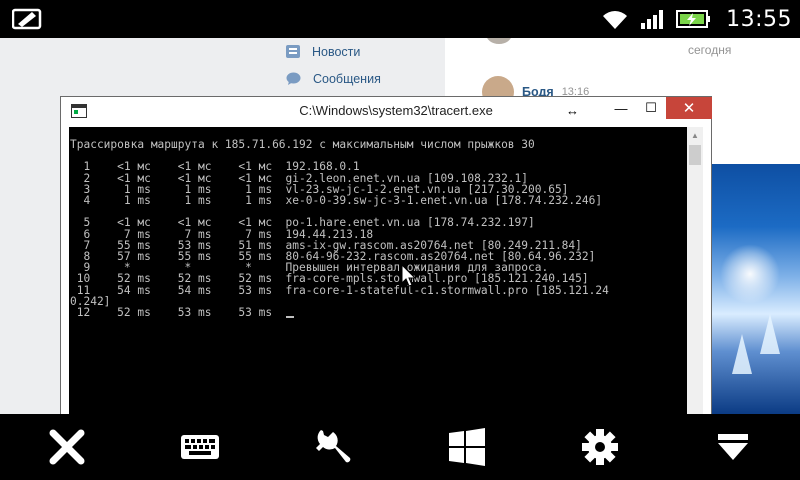 The width and height of the screenshot is (800, 480). I want to click on wrench-icon, so click(333, 446).